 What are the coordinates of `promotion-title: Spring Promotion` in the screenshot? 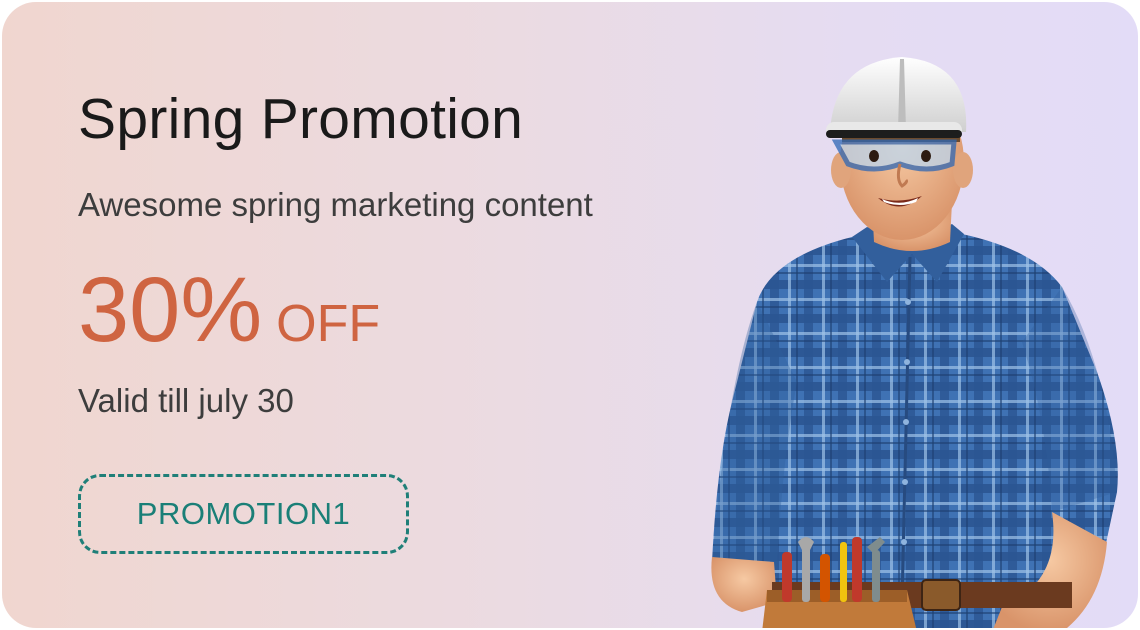 It's located at (301, 119).